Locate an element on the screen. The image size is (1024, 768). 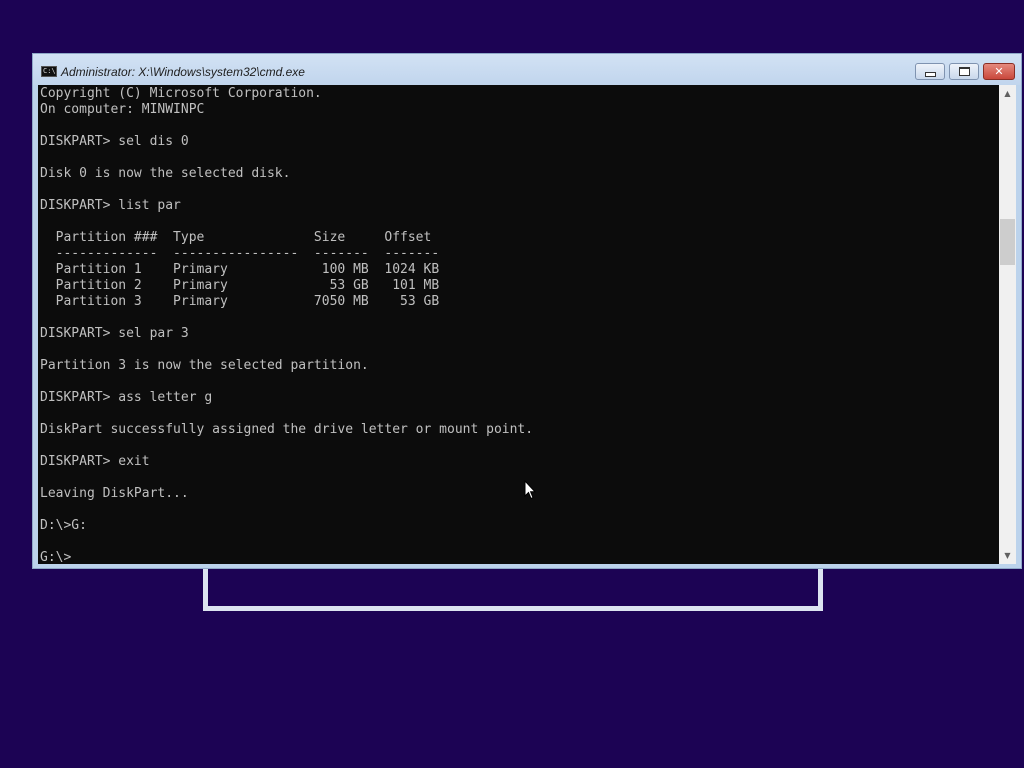
console-line: Partition 2 Primary 53 GB 101 MB is located at coordinates (240, 285).